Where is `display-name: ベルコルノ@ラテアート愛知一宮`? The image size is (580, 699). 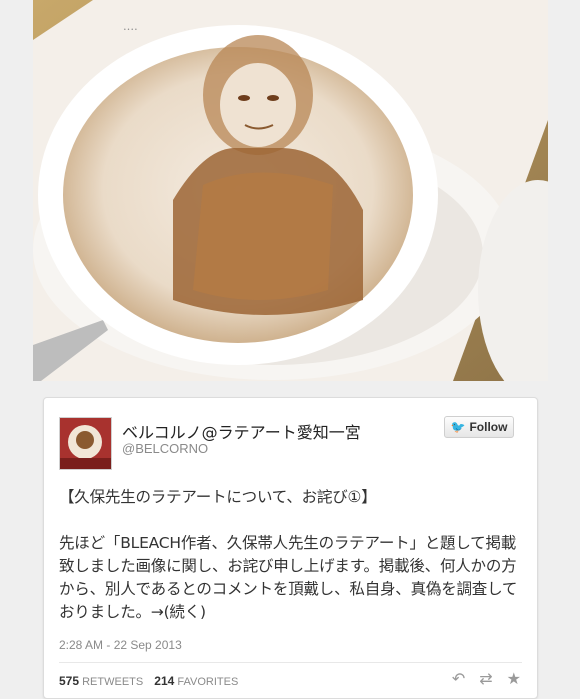
display-name: ベルコルノ@ラテアート愛知一宮 is located at coordinates (241, 431).